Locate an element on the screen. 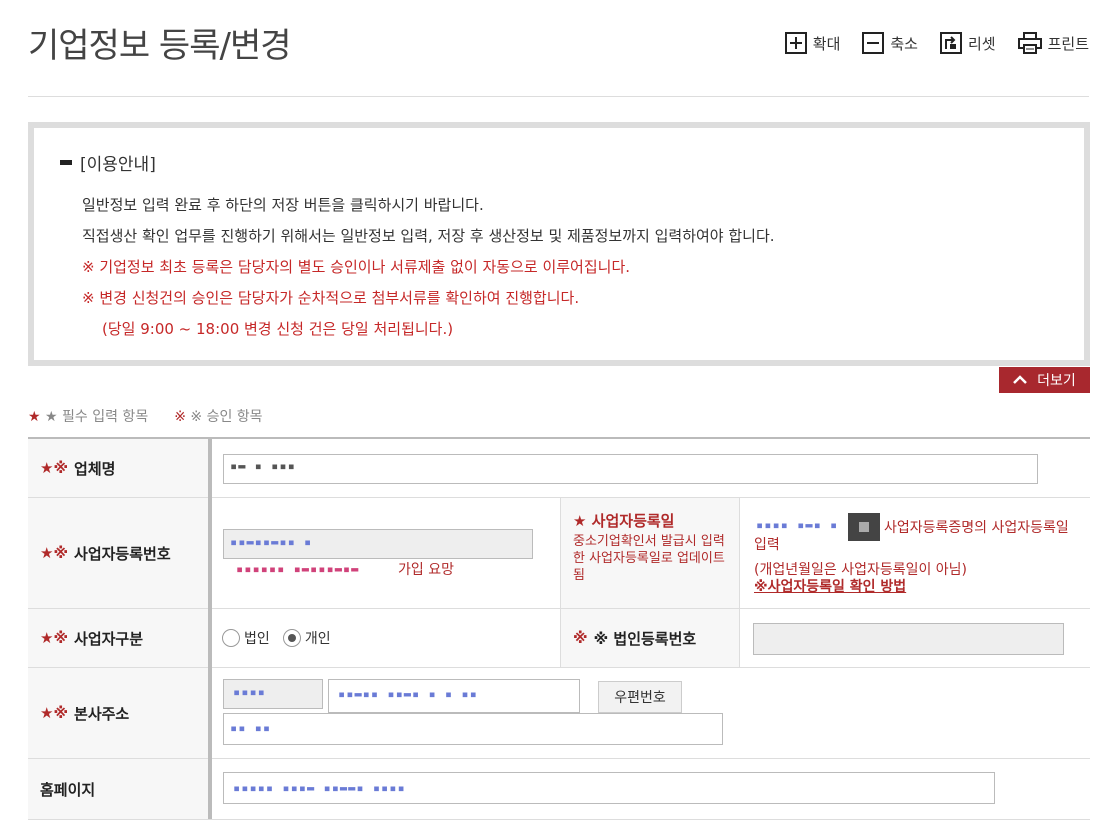  legend-required: ★ ★ 필수 입력 항목 is located at coordinates (88, 417).